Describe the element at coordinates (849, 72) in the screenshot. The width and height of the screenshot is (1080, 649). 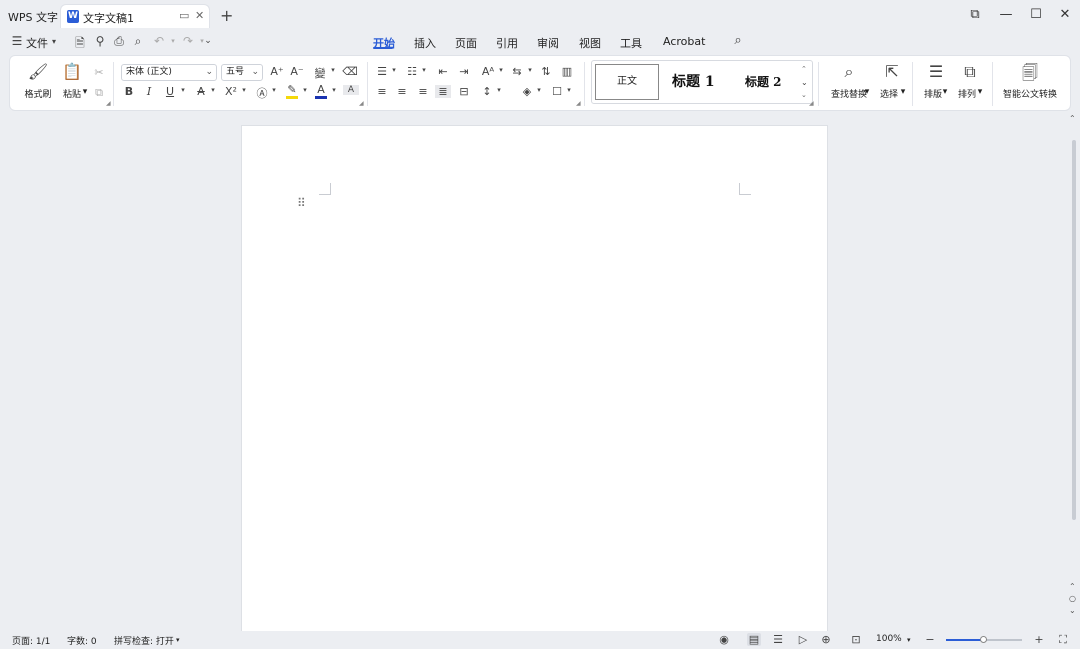
I see `find-replace-icon: ⌕` at that location.